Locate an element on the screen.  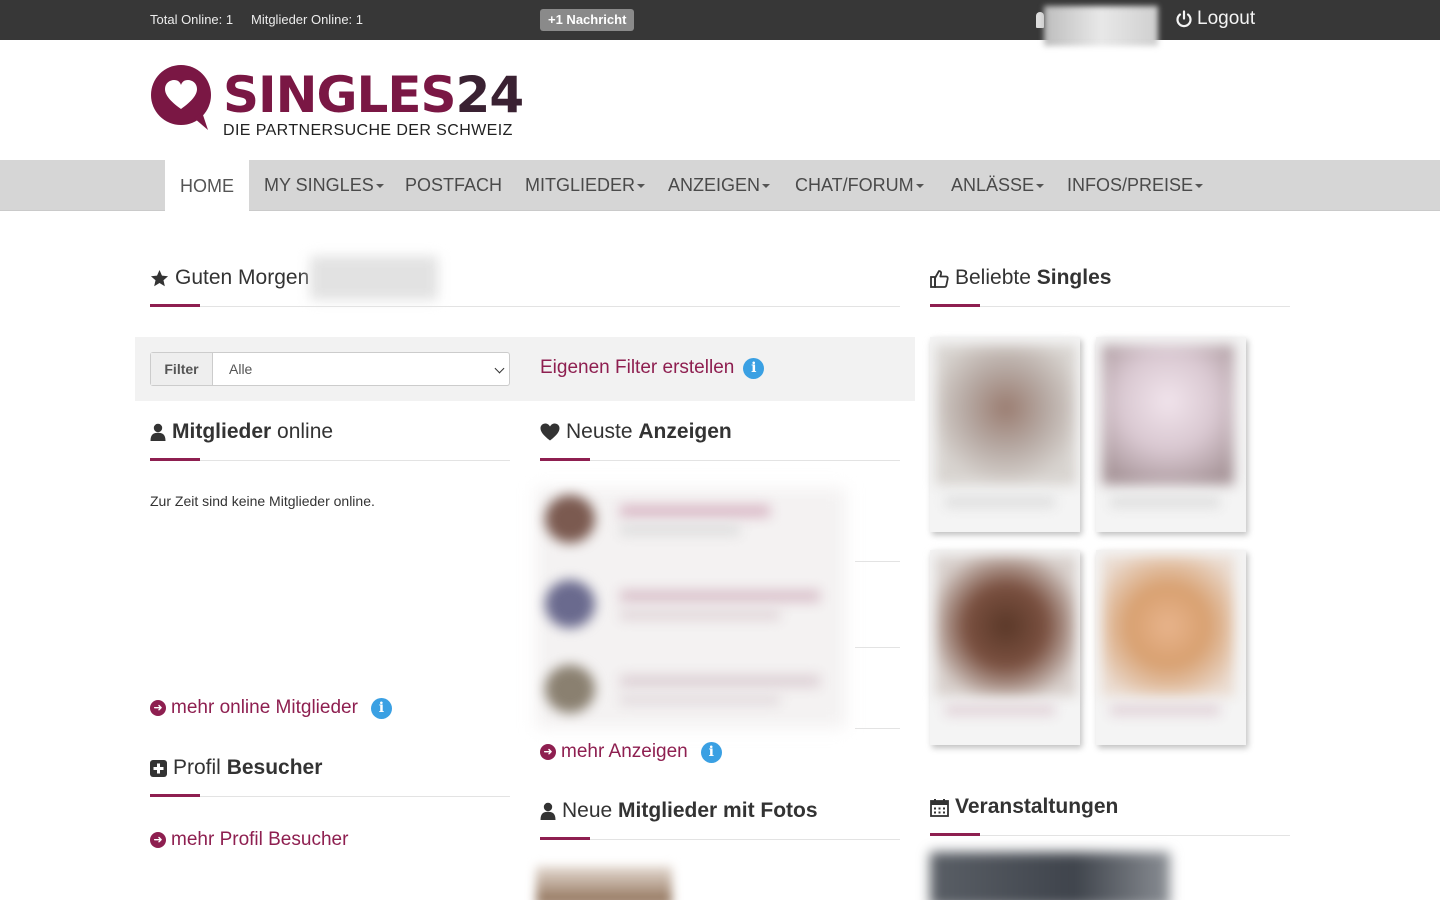
nav-item-anlaesse: ANLÄSSE is located at coordinates (998, 185).